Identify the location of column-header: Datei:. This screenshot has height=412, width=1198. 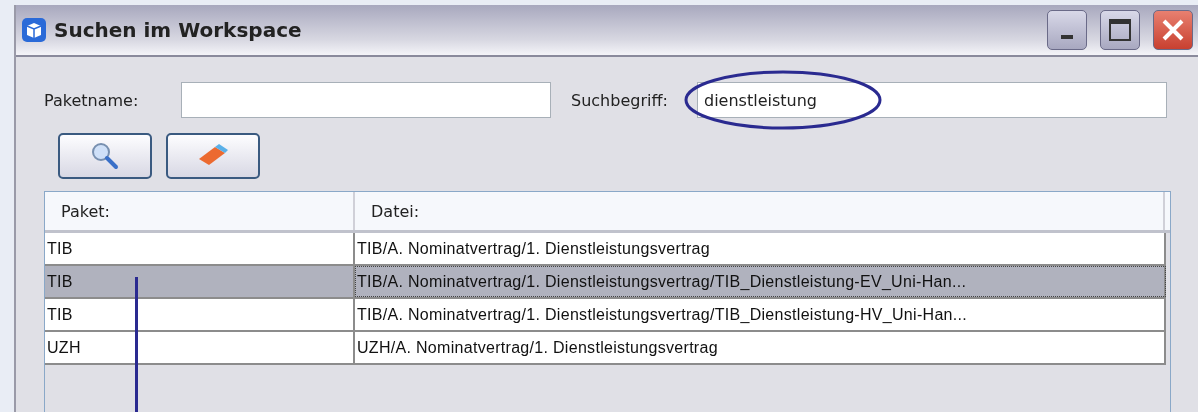
(760, 211).